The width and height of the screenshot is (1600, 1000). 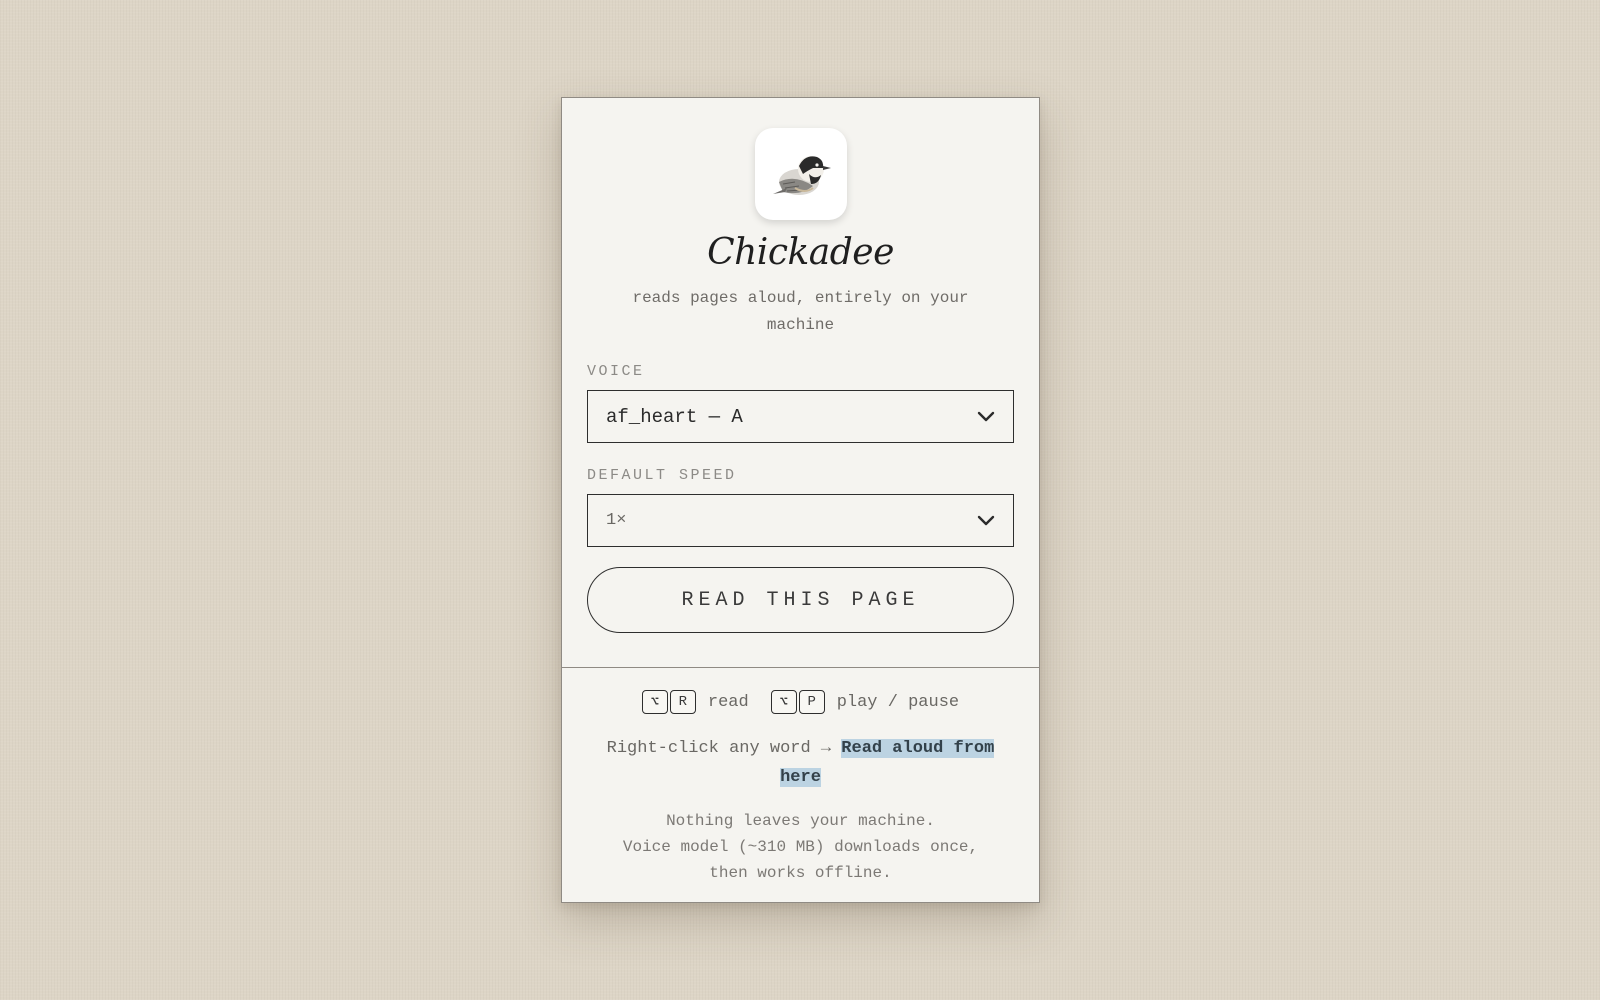 What do you see at coordinates (800, 821) in the screenshot?
I see `privacy-line-1: Nothing leaves your machine.` at bounding box center [800, 821].